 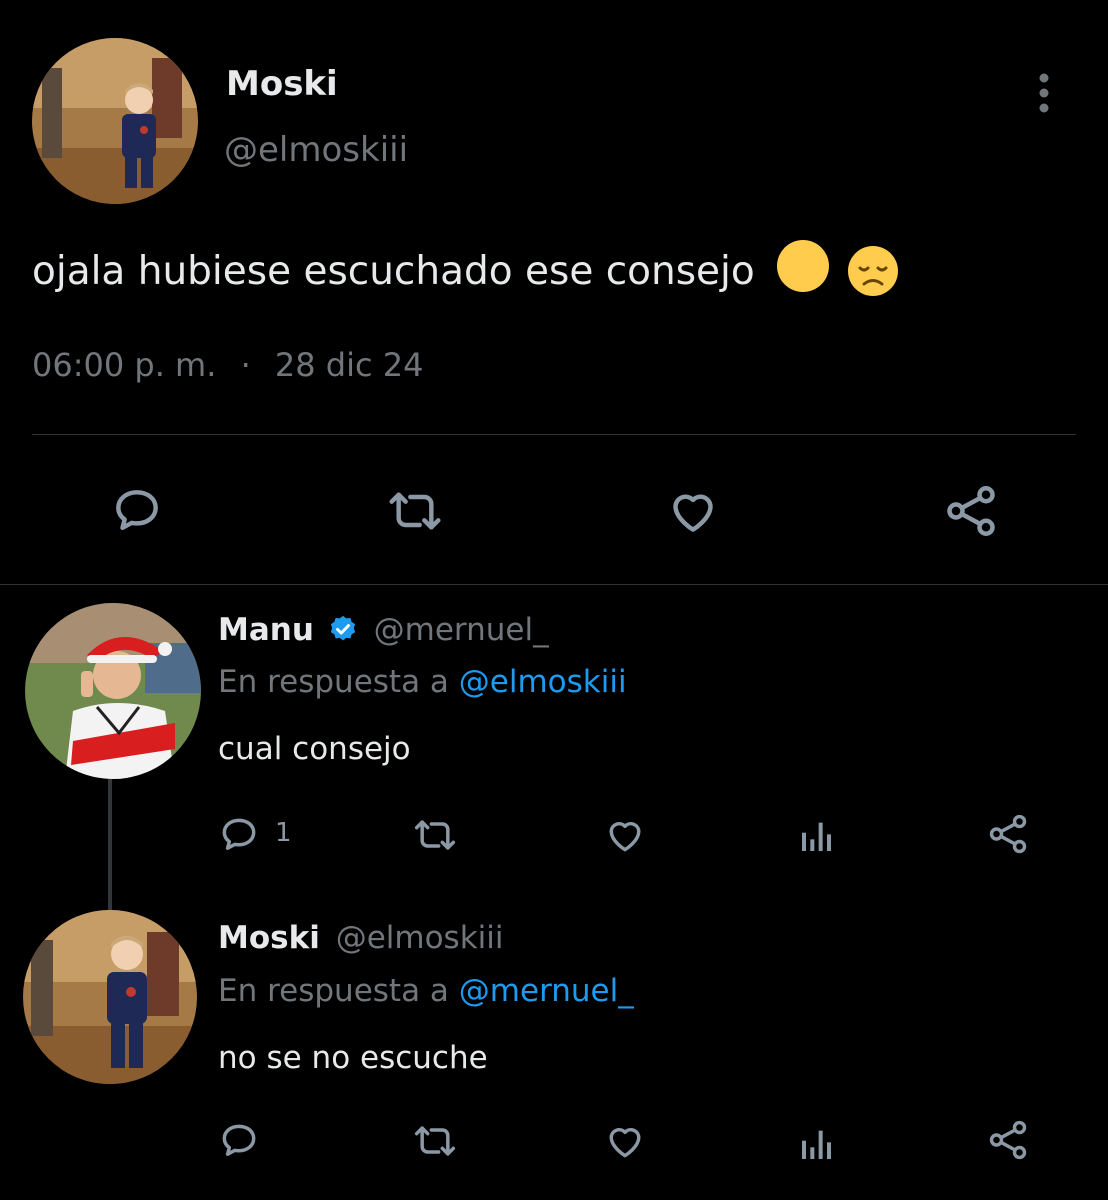 I want to click on main-author-avatar, so click(x=115, y=121).